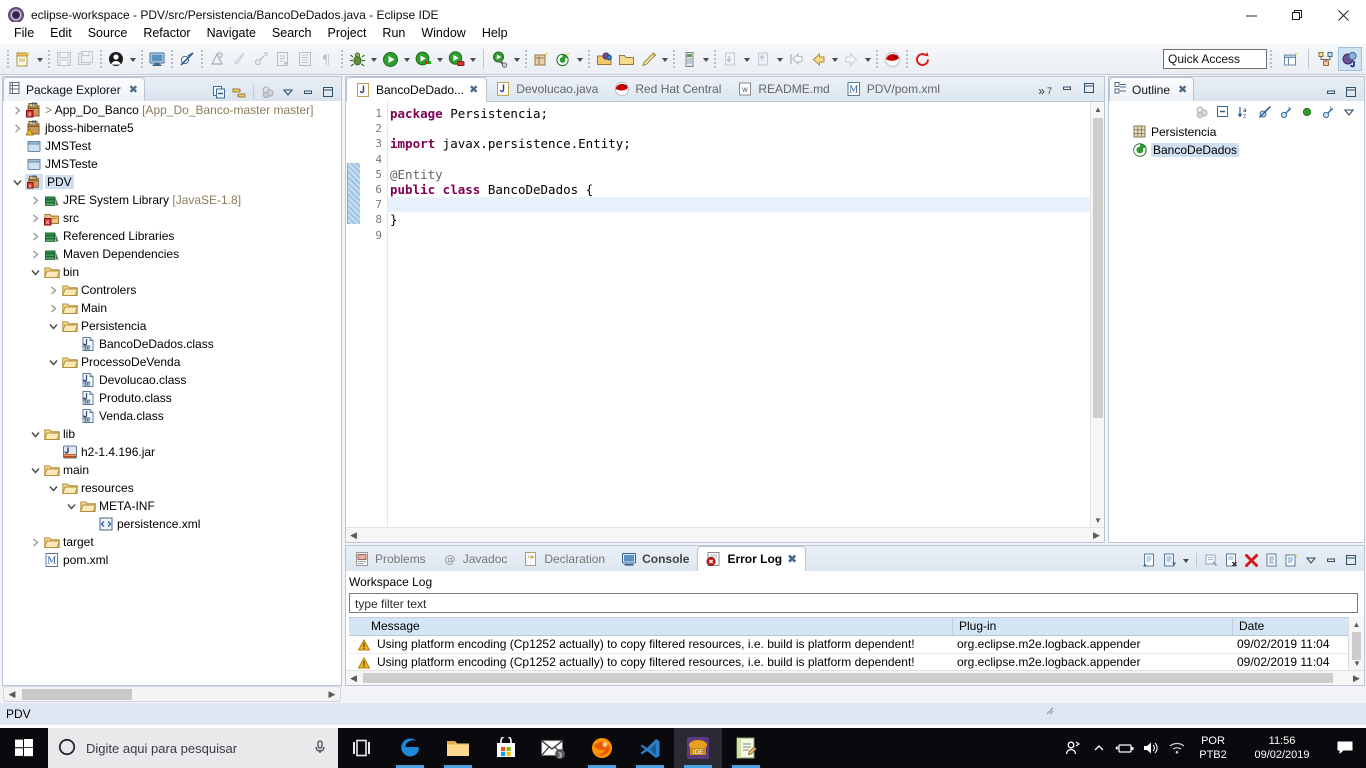 The image size is (1366, 768). Describe the element at coordinates (1265, 112) in the screenshot. I see `hide-fields-icon` at that location.